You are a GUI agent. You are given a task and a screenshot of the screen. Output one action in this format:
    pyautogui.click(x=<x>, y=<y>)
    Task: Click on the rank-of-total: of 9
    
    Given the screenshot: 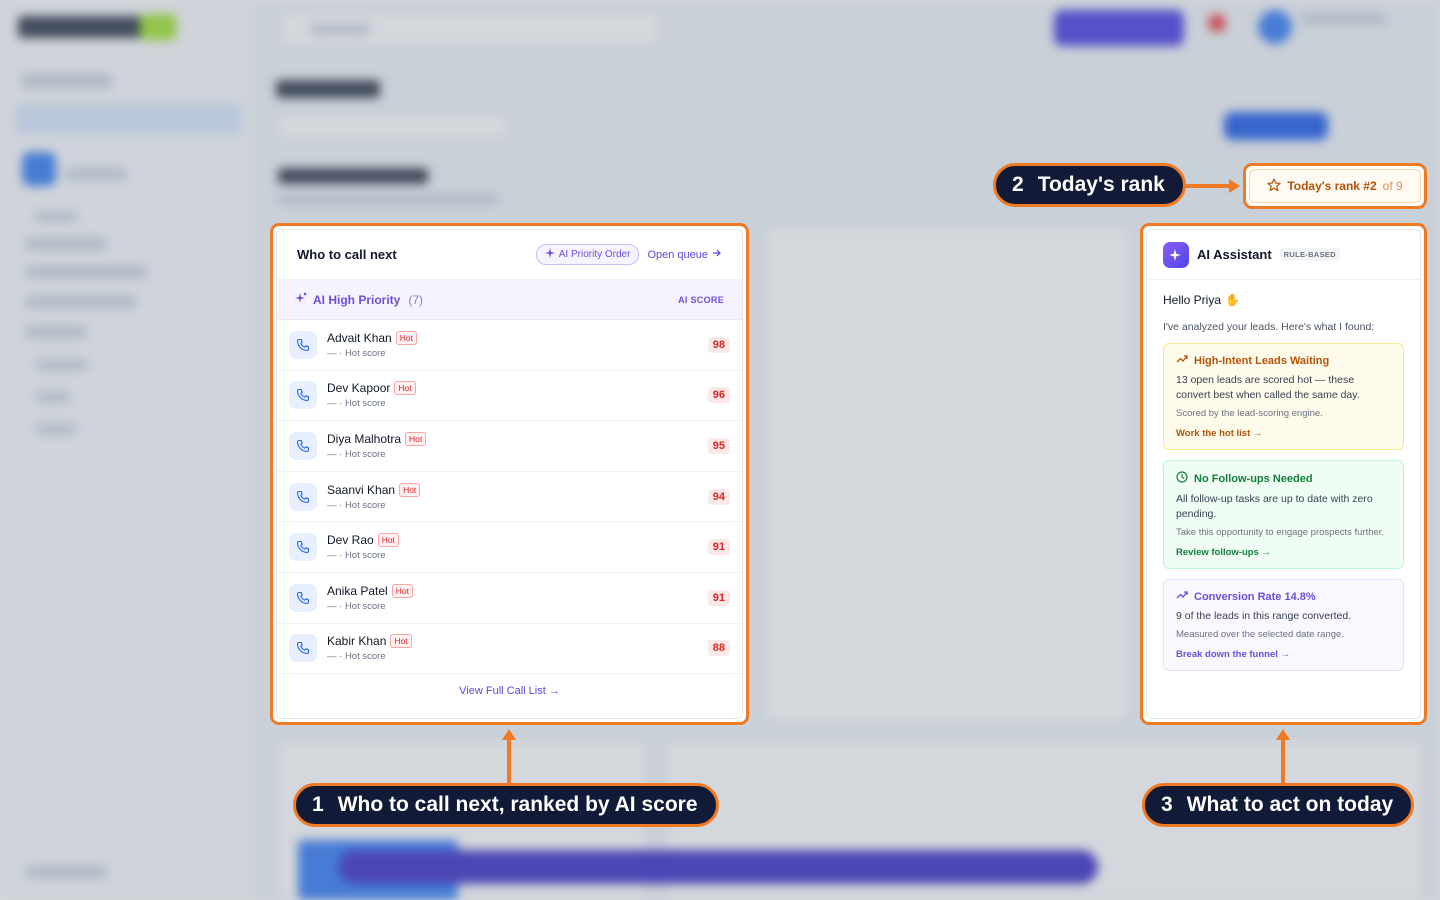 What is the action you would take?
    pyautogui.click(x=1392, y=186)
    